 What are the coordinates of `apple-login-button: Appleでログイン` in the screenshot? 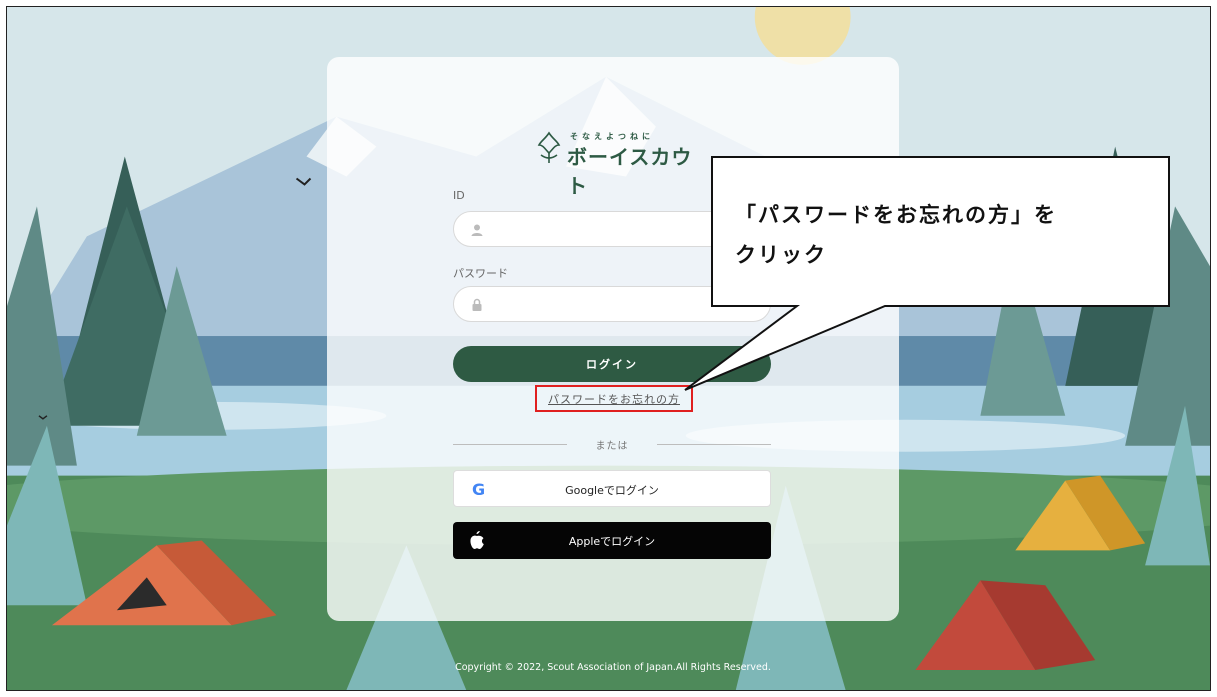 It's located at (612, 540).